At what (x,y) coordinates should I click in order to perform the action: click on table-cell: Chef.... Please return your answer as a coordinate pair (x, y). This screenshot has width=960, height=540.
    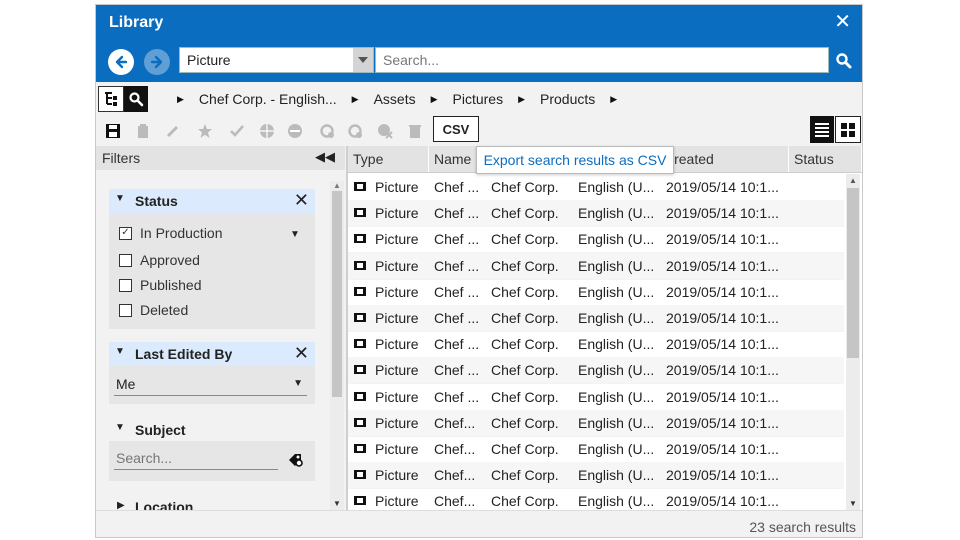
    Looking at the image, I should click on (455, 449).